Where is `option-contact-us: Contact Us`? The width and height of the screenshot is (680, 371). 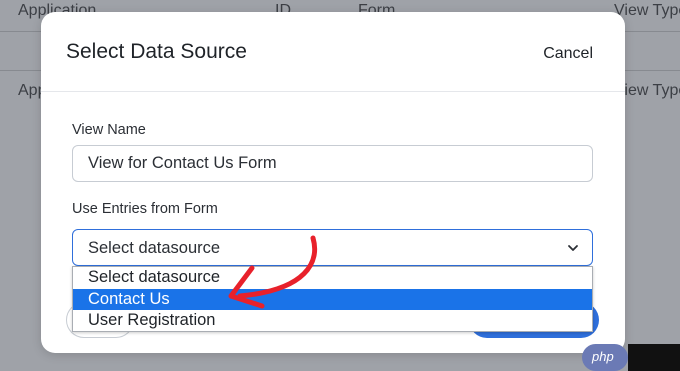 option-contact-us: Contact Us is located at coordinates (332, 299).